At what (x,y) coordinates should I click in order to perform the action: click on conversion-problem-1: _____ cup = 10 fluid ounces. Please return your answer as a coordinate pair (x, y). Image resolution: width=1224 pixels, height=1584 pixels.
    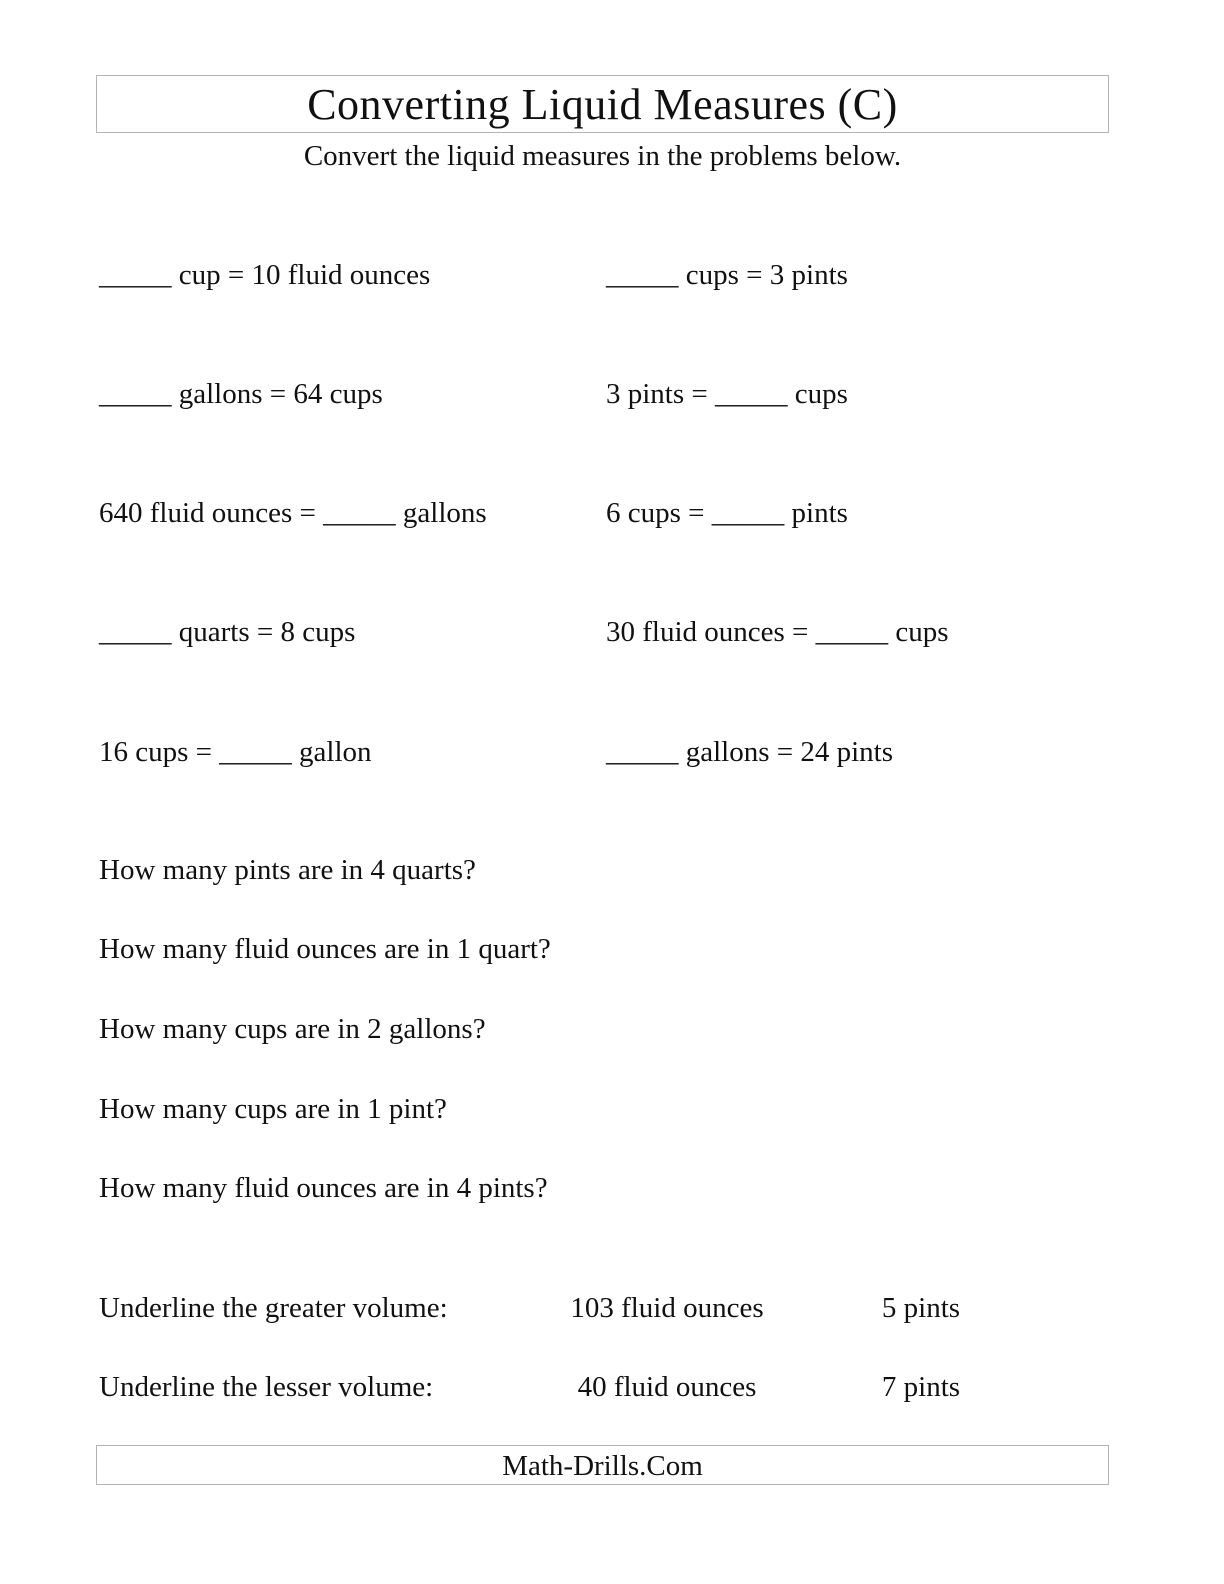
    Looking at the image, I should click on (265, 275).